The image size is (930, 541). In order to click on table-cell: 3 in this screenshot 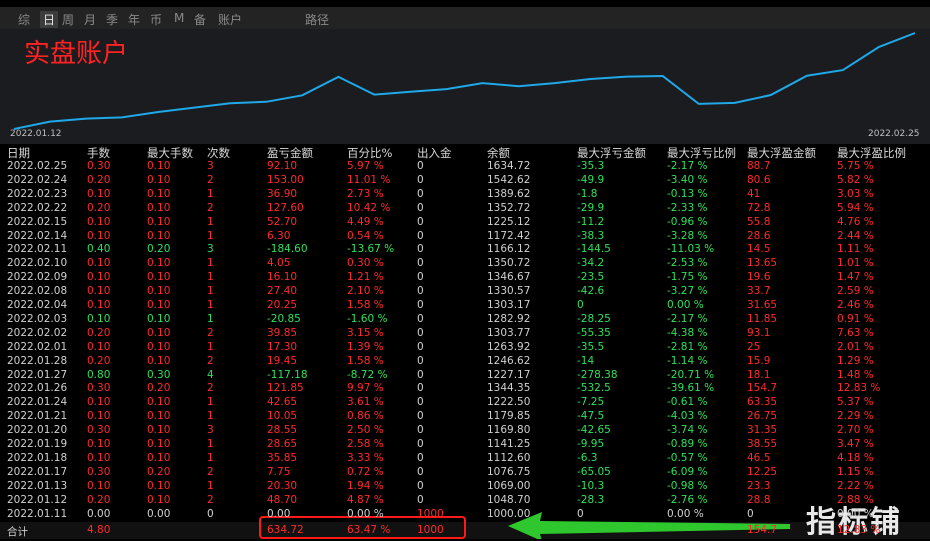, I will do `click(210, 249)`.